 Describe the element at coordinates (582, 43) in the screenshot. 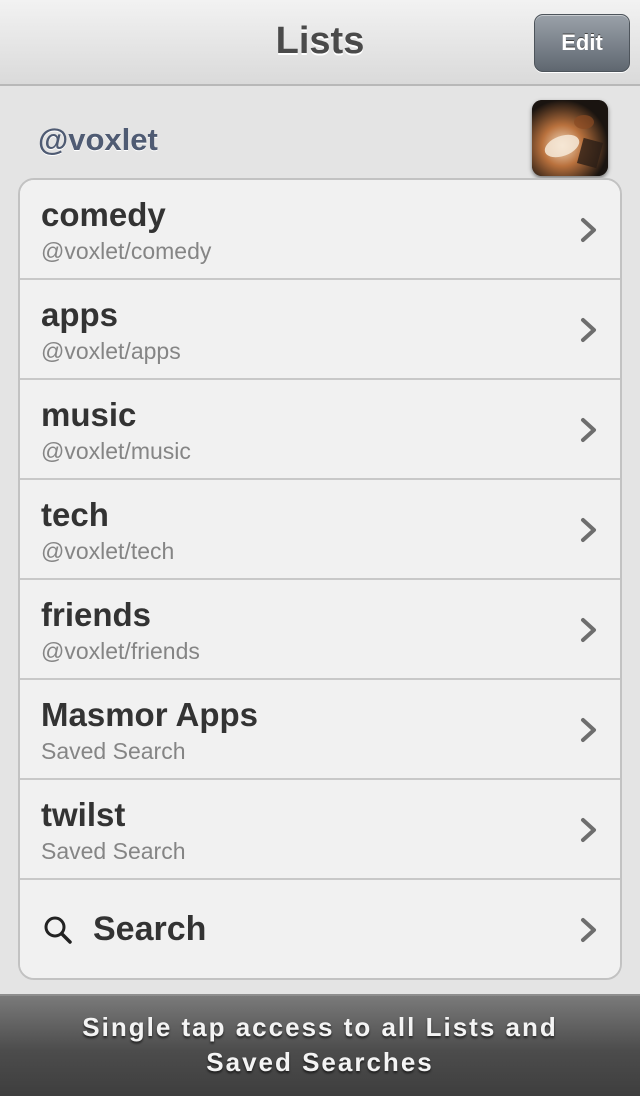

I see `edit-button: Edit` at that location.